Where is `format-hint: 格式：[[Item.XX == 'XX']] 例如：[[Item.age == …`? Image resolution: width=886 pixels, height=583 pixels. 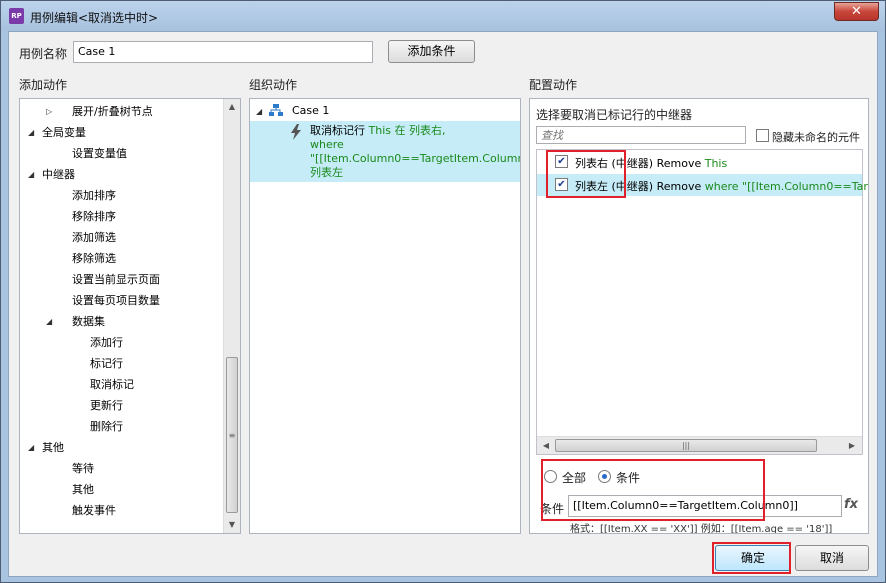
format-hint: 格式：[[Item.XX == 'XX']] 例如：[[Item.age == … is located at coordinates (701, 529).